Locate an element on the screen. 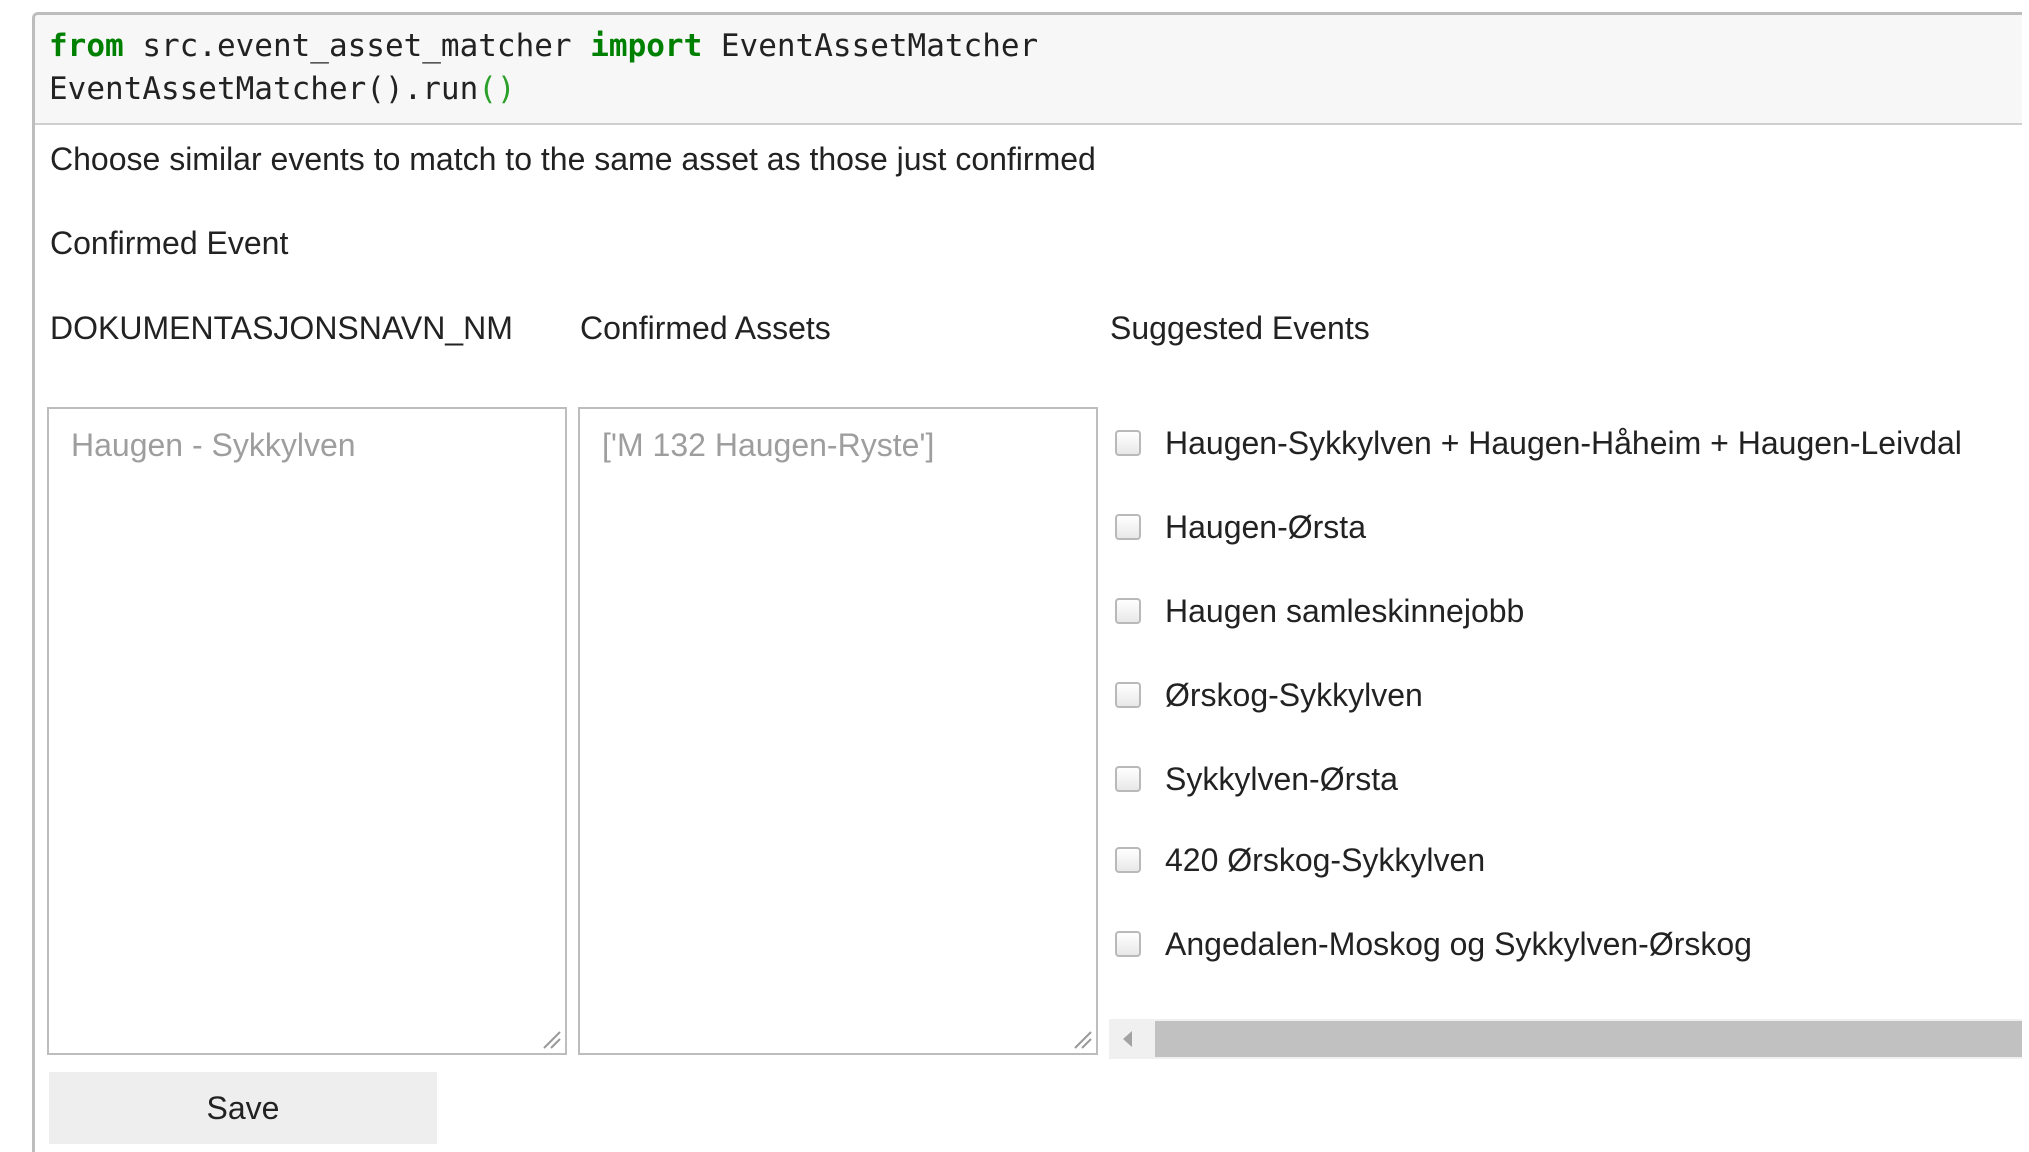  suggested-event-option: Ørskog-Sykkylven is located at coordinates (1269, 695).